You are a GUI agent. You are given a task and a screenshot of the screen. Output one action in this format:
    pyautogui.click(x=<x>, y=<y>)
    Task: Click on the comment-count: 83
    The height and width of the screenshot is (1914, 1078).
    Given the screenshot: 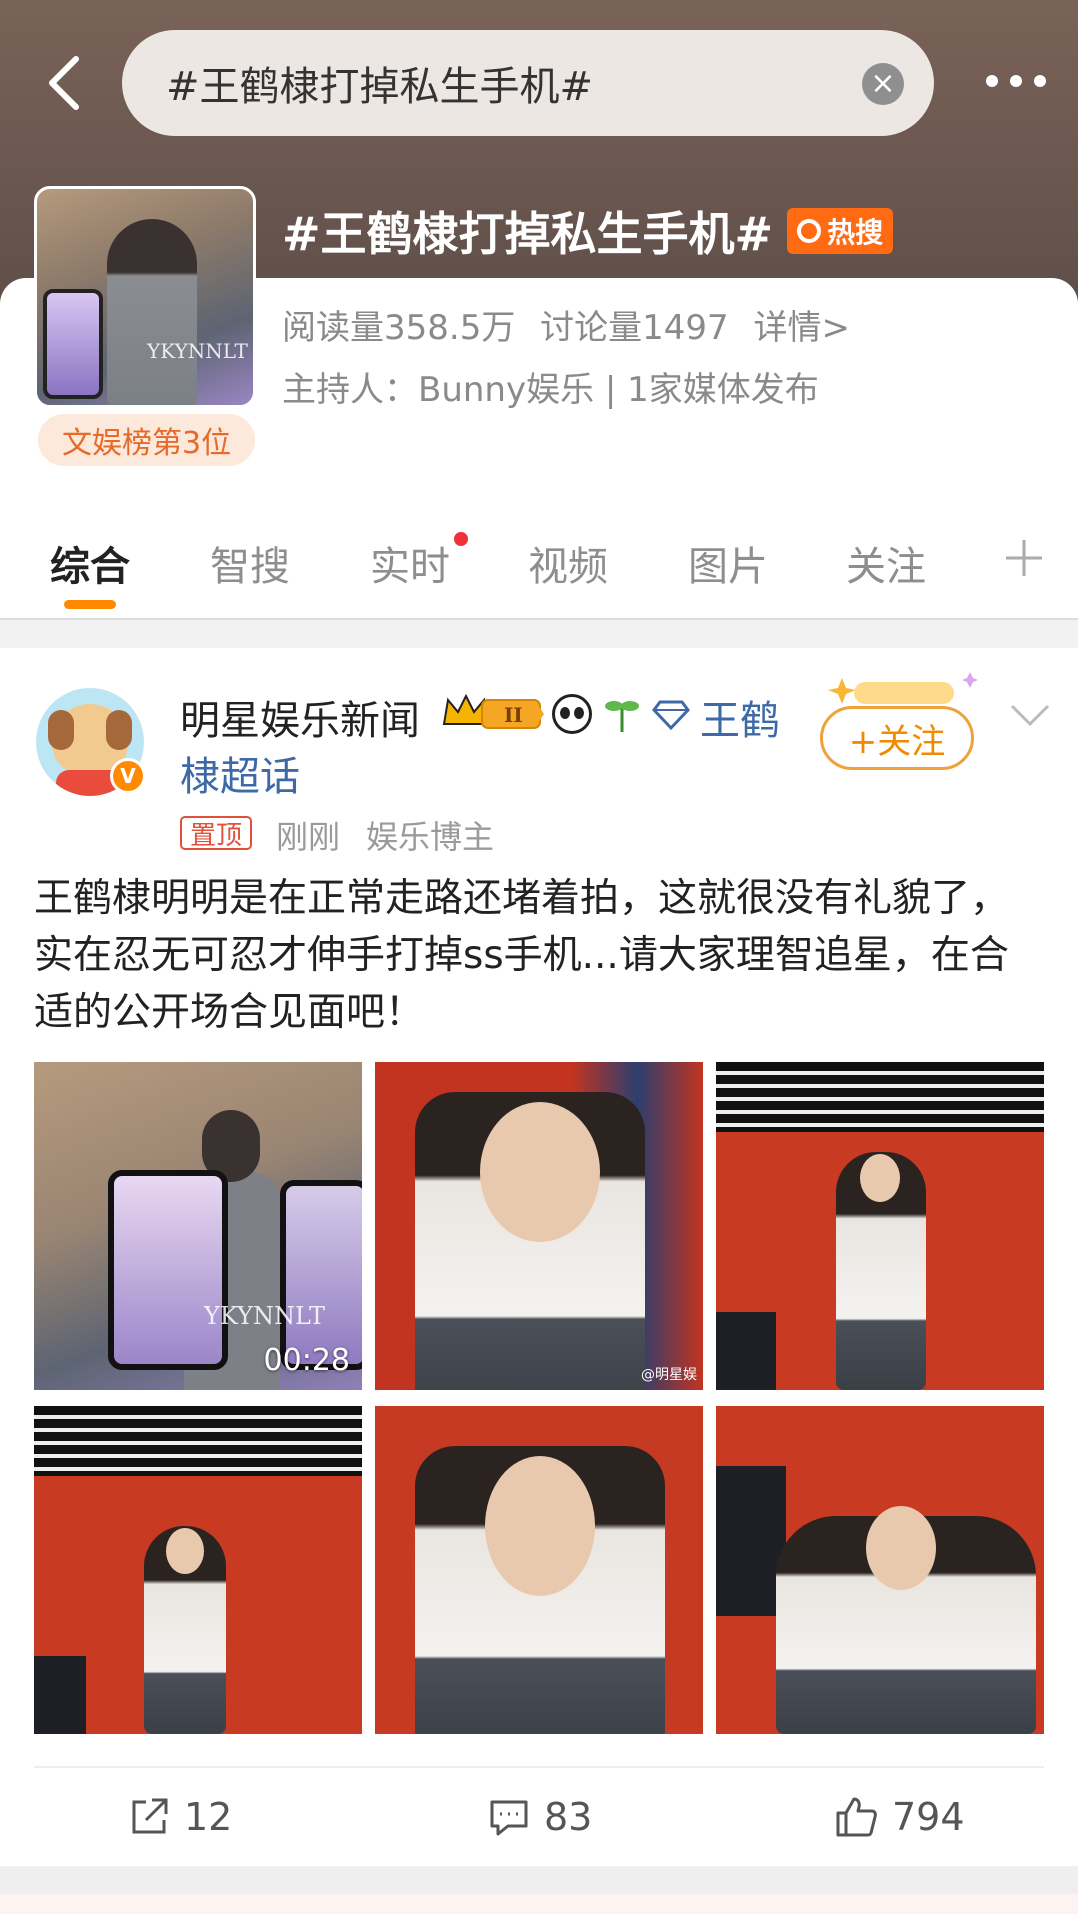 What is the action you would take?
    pyautogui.click(x=568, y=1817)
    